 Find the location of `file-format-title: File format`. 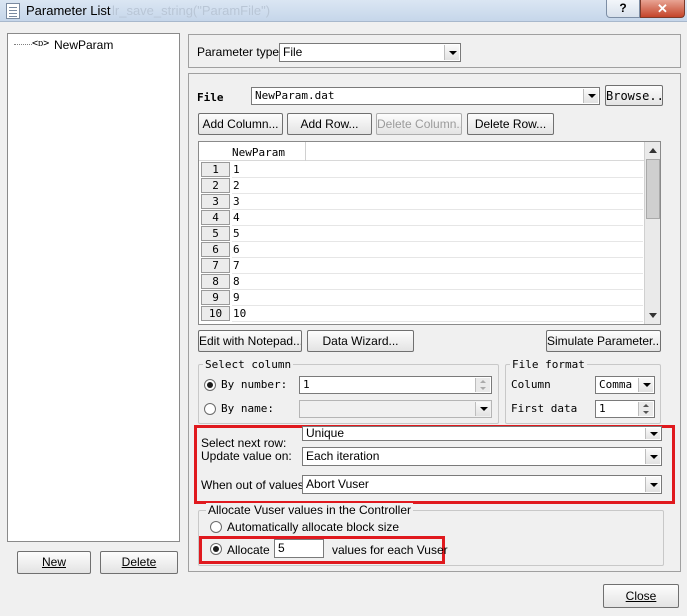

file-format-title: File format is located at coordinates (548, 364).